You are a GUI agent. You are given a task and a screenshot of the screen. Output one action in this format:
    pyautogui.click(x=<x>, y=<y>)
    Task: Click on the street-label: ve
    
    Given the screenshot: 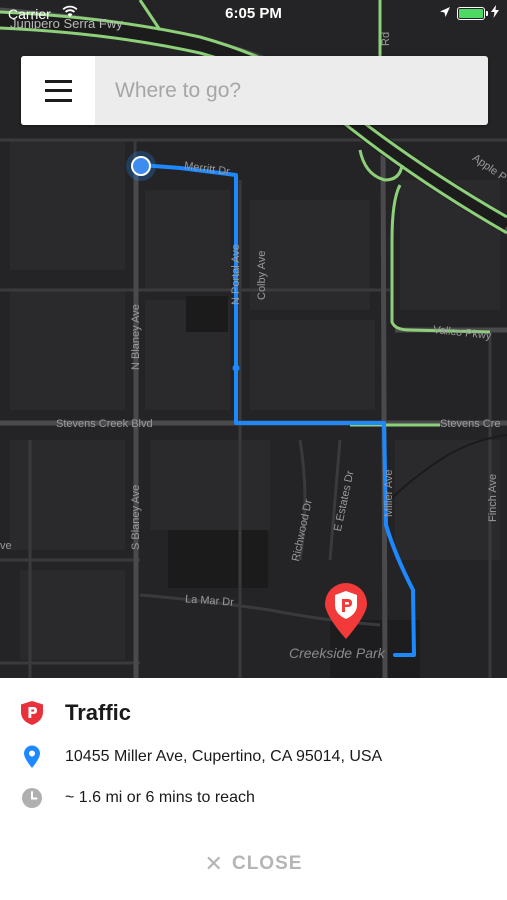 What is the action you would take?
    pyautogui.click(x=6, y=546)
    